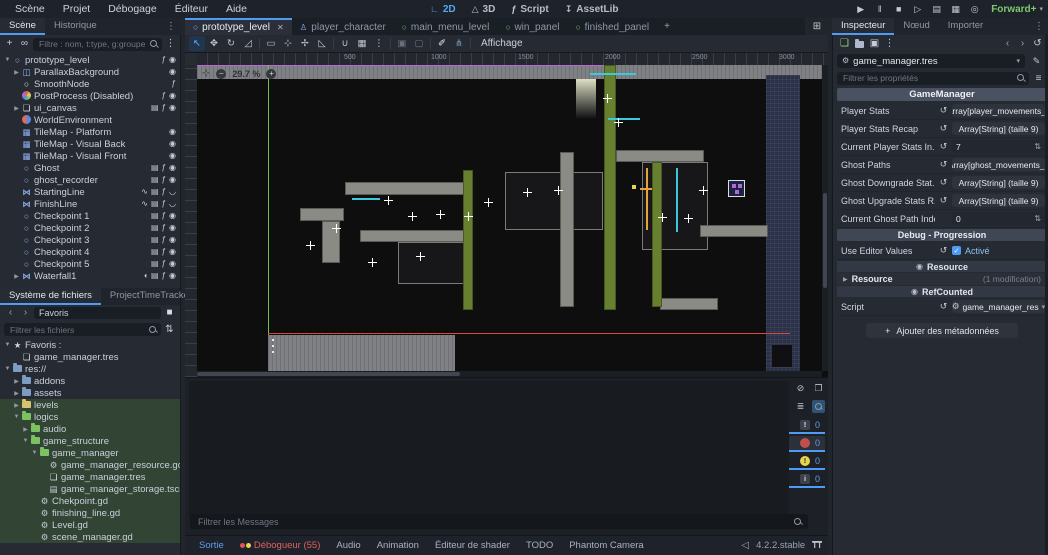 Image resolution: width=1048 pixels, height=555 pixels. Describe the element at coordinates (817, 27) in the screenshot. I see `distraction-free-button: ⊞` at that location.